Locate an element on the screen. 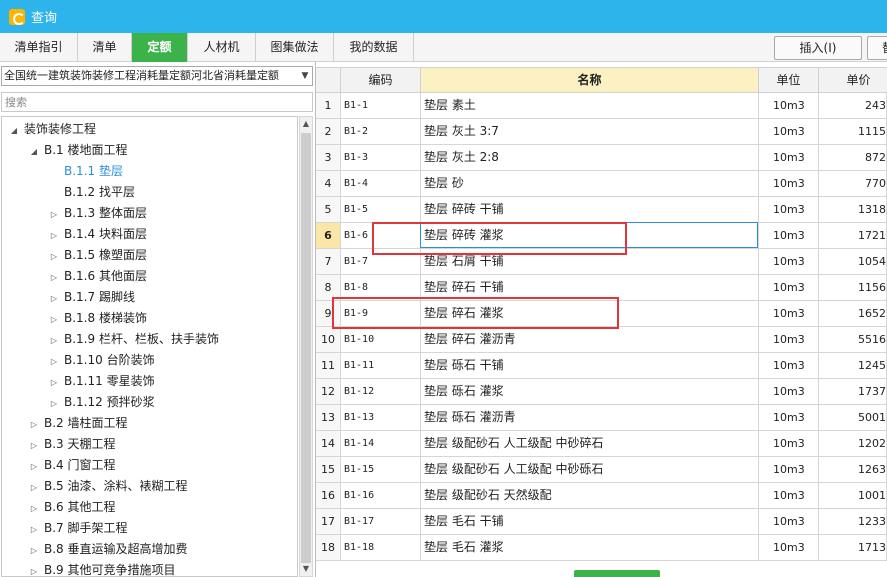 The image size is (887, 577). price-cell: 1156 is located at coordinates (853, 287).